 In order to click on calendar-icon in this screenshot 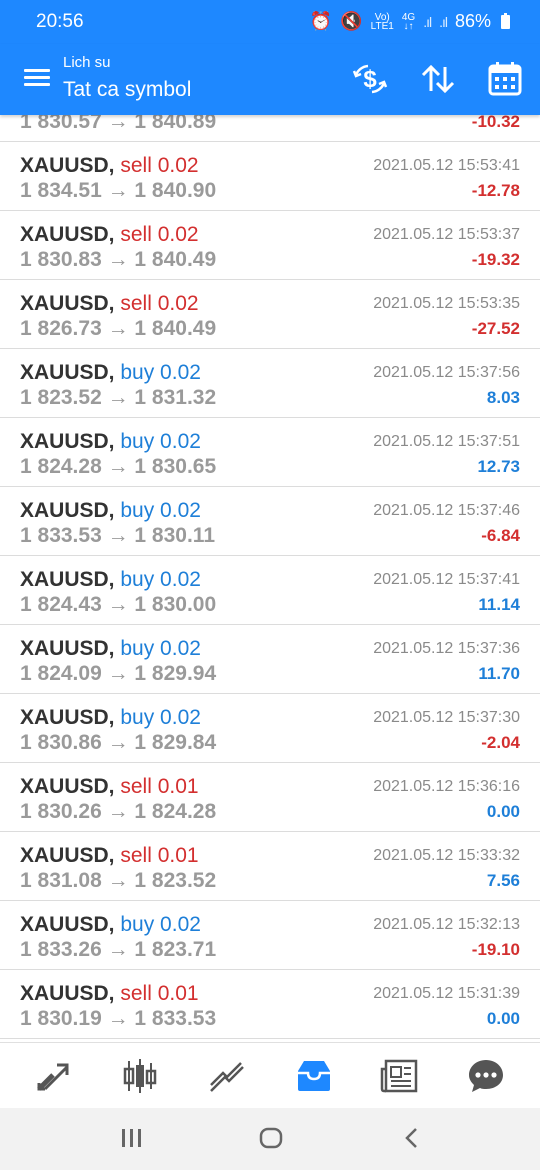, I will do `click(506, 79)`.